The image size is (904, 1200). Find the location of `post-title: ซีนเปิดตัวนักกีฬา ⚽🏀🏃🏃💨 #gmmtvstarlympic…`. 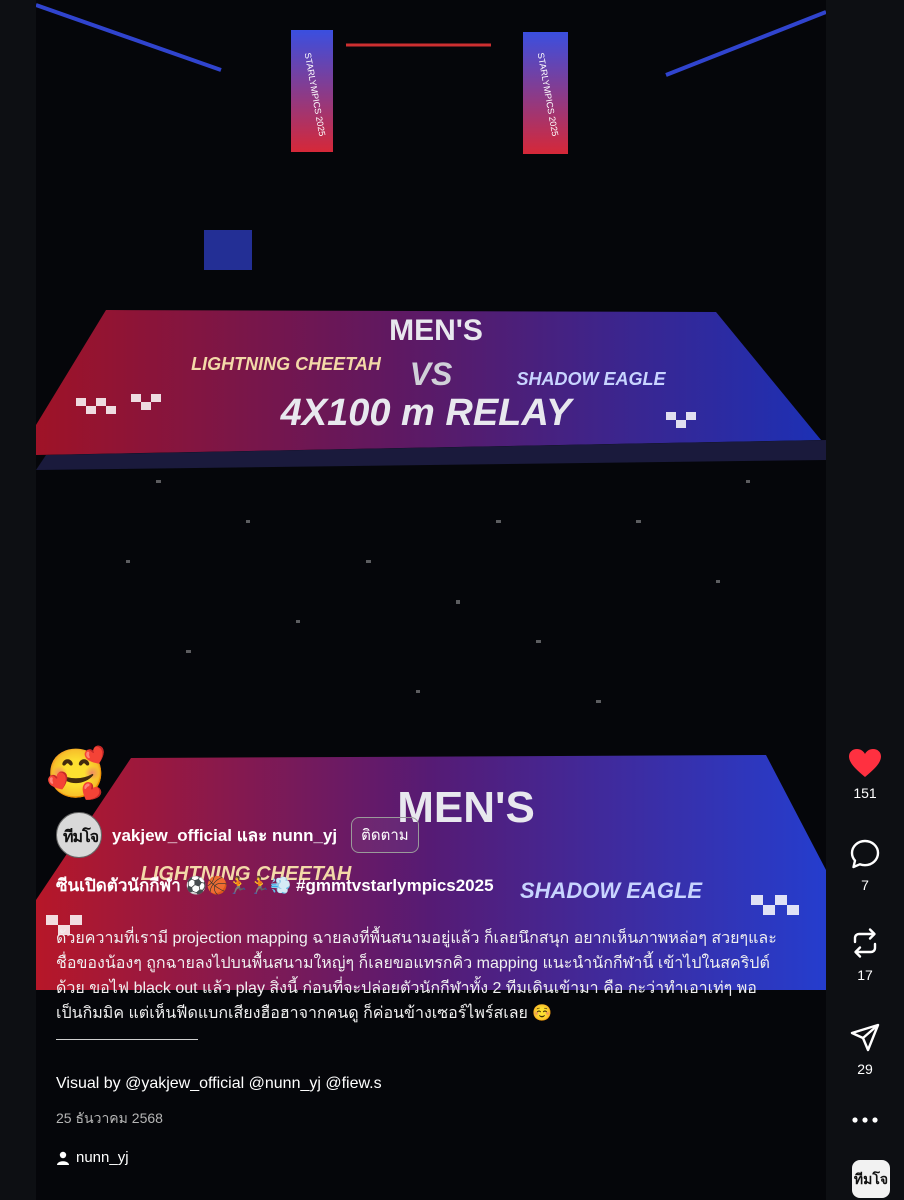

post-title: ซีนเปิดตัวนักกีฬา ⚽🏀🏃🏃💨 #gmmtvstarlympic… is located at coordinates (275, 885).